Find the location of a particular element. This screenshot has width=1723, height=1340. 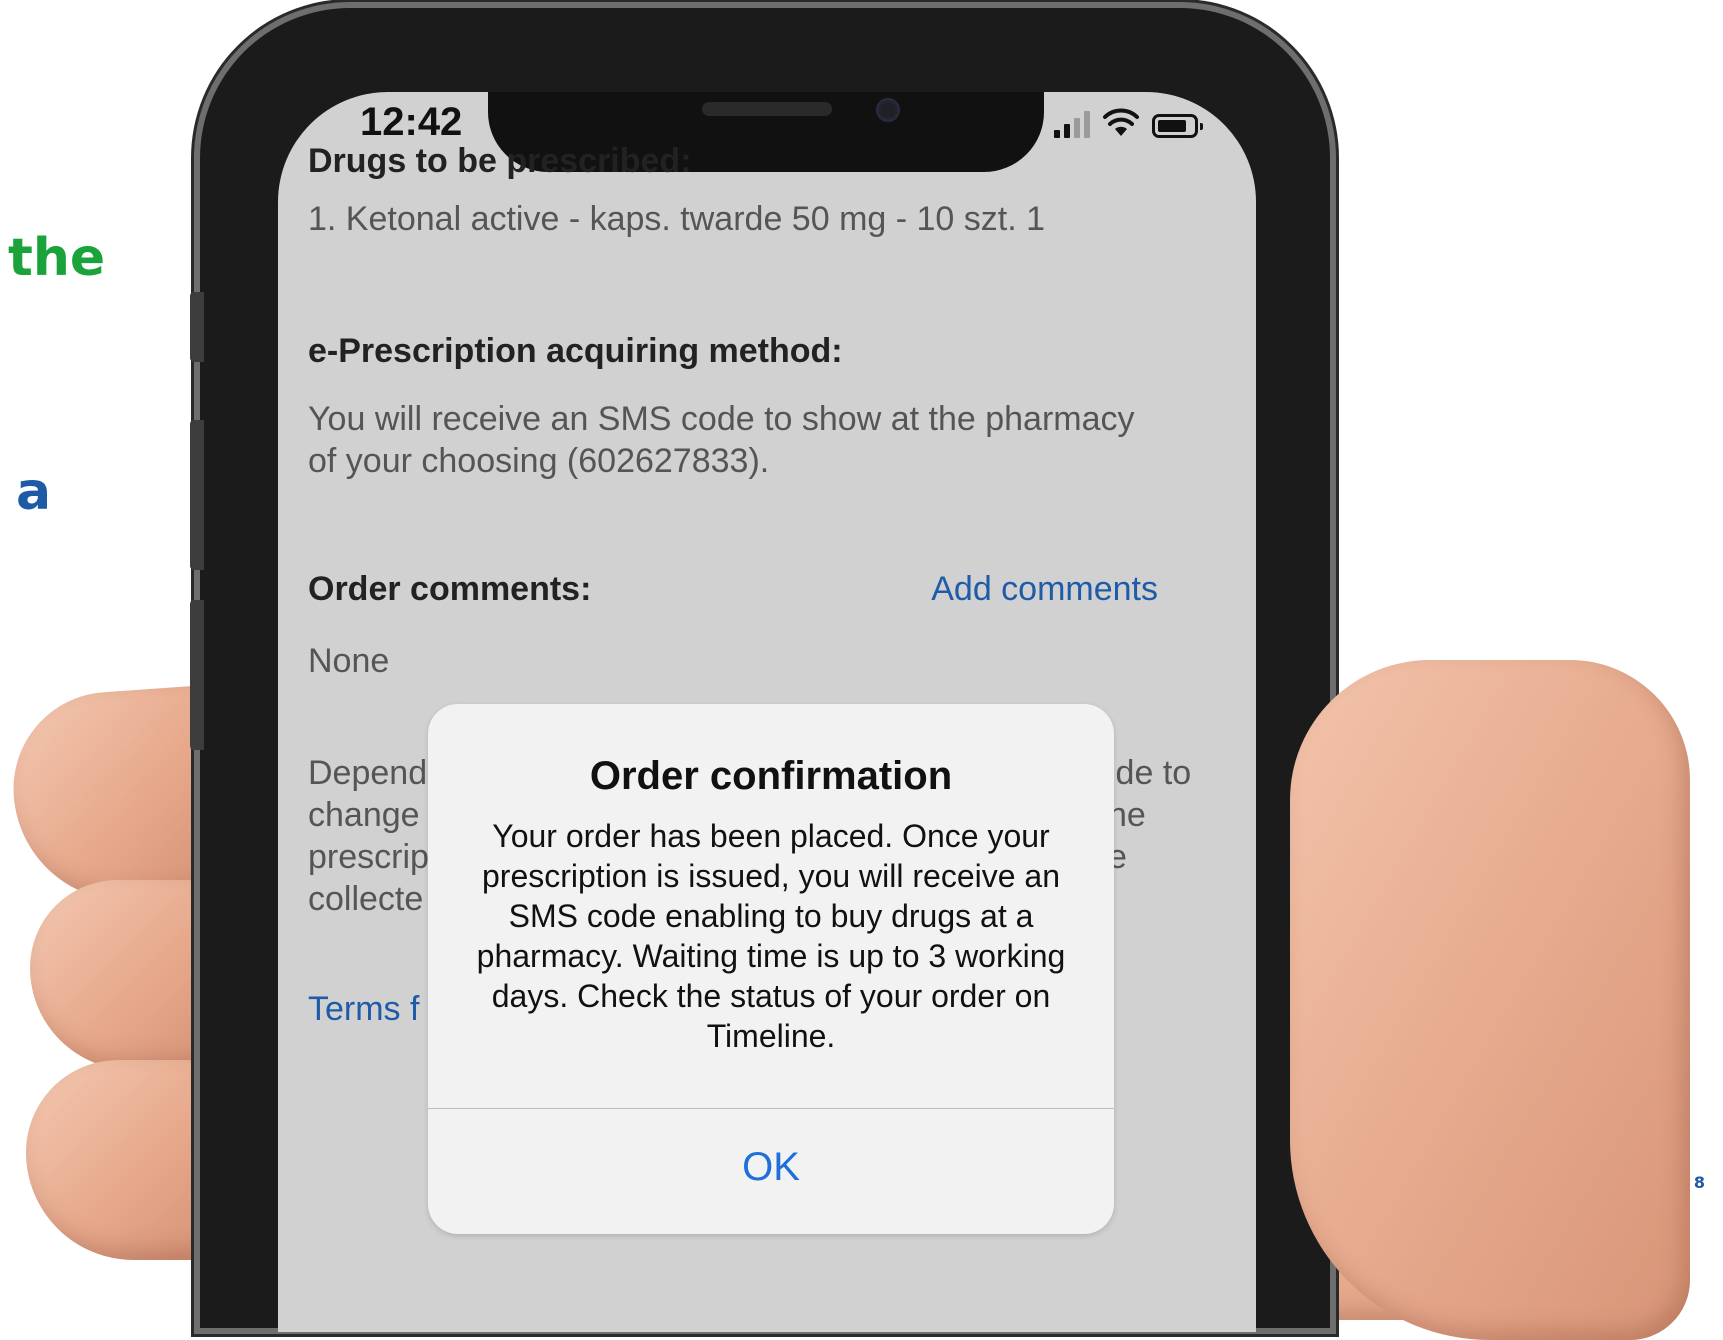

add-comments-link: Add comments is located at coordinates (1044, 589).